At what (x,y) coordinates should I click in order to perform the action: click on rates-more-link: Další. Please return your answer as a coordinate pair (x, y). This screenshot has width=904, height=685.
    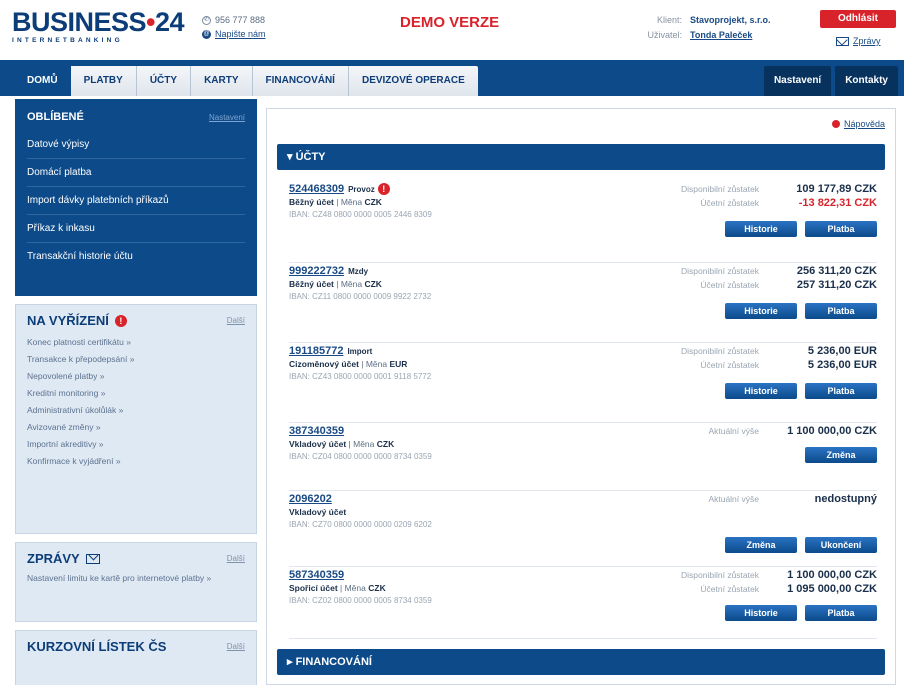
    Looking at the image, I should click on (236, 646).